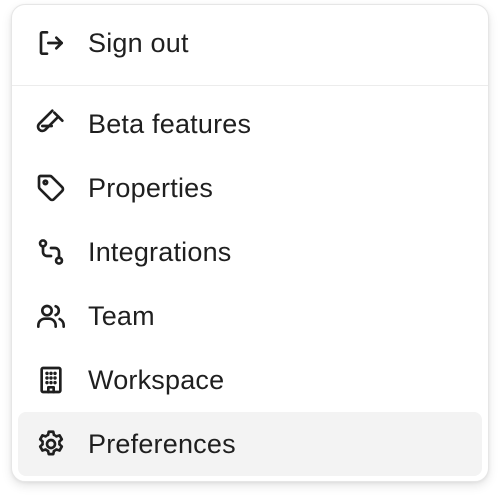 This screenshot has width=502, height=500. Describe the element at coordinates (138, 42) in the screenshot. I see `menu-item-label: Sign out` at that location.